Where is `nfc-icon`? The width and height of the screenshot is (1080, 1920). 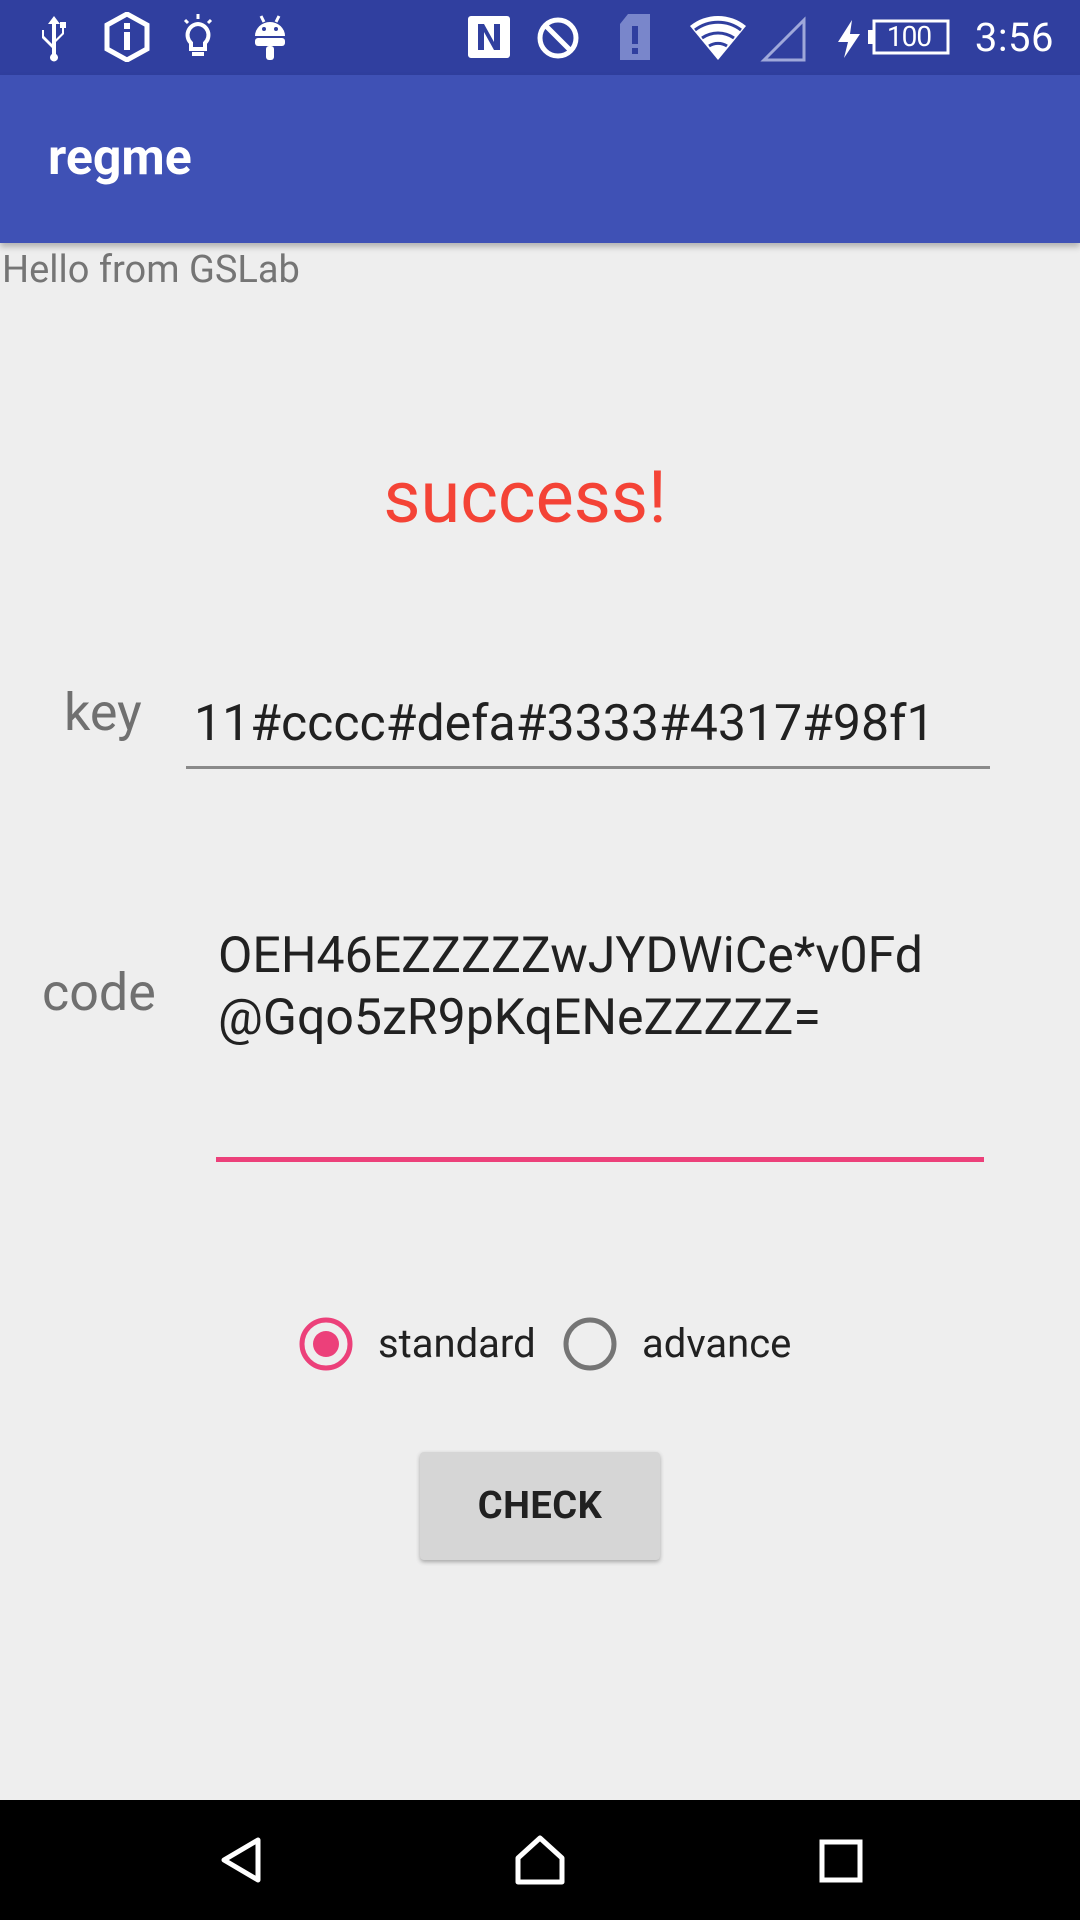
nfc-icon is located at coordinates (489, 37).